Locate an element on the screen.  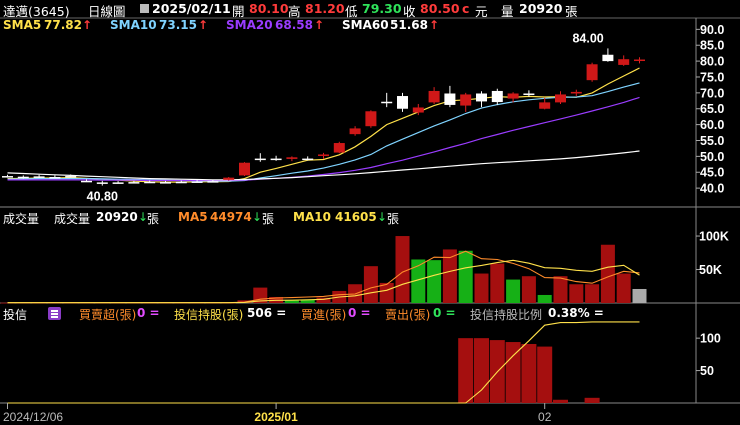
price-tick-label: 55.0 is located at coordinates (712, 141).